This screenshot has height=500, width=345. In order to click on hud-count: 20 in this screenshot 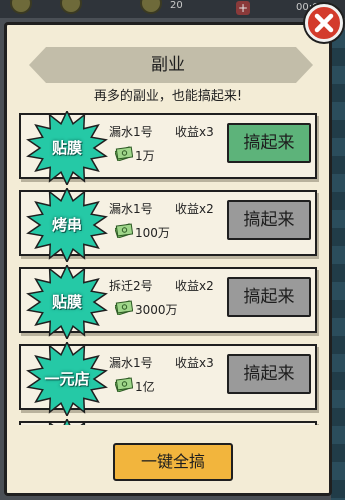, I will do `click(176, 5)`.